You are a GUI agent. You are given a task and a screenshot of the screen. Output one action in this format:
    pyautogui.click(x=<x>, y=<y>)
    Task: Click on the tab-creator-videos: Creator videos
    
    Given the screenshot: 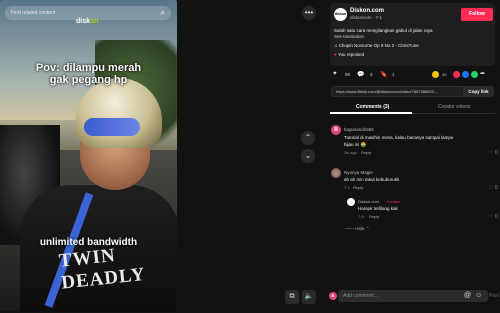 What is the action you would take?
    pyautogui.click(x=454, y=107)
    